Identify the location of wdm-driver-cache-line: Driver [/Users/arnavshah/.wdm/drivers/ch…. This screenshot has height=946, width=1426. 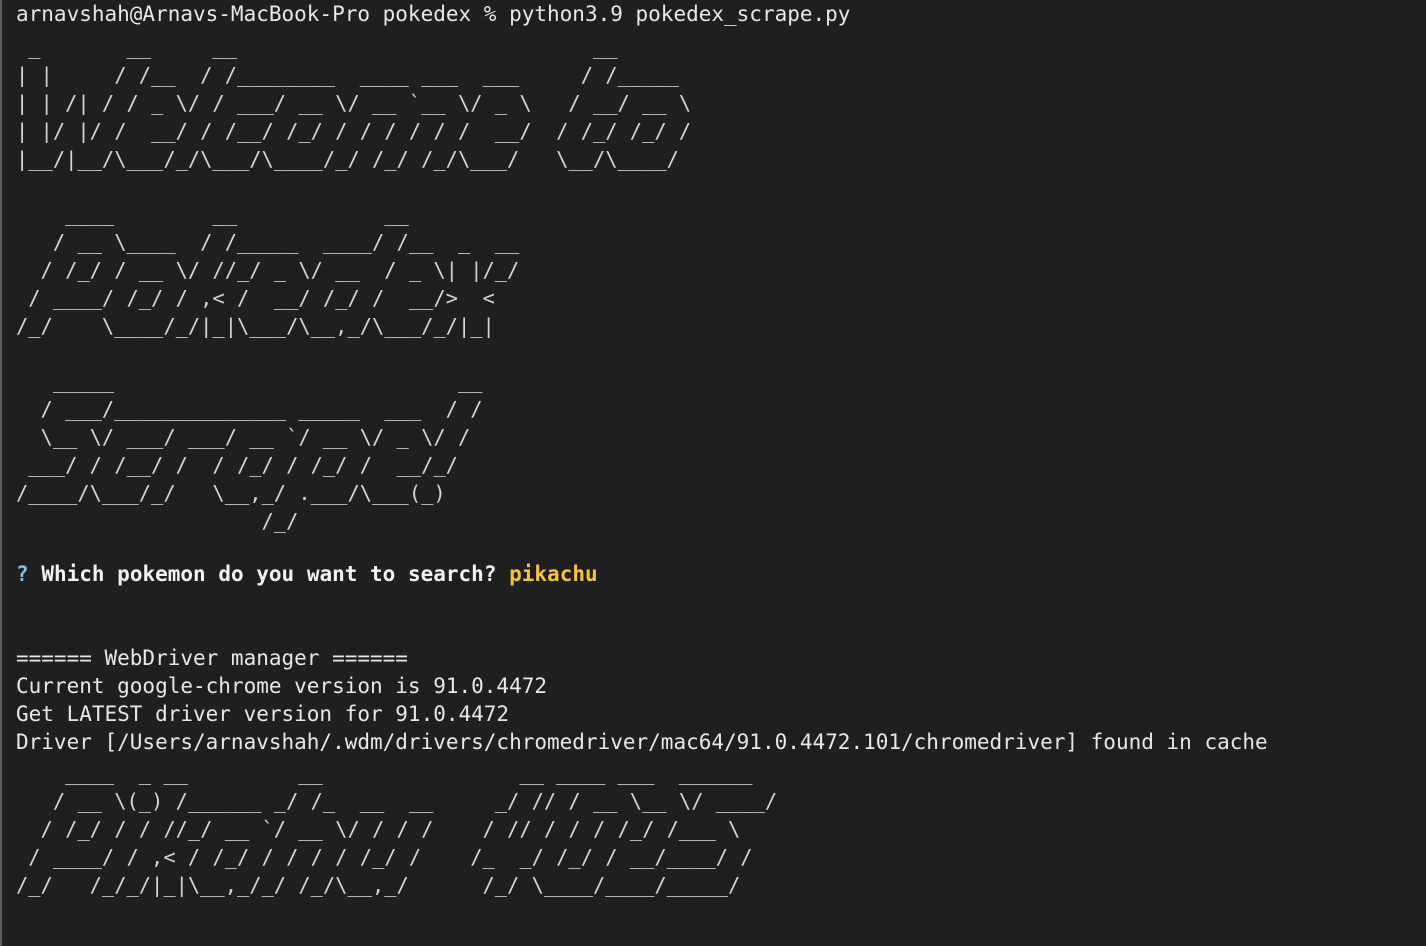
(642, 742).